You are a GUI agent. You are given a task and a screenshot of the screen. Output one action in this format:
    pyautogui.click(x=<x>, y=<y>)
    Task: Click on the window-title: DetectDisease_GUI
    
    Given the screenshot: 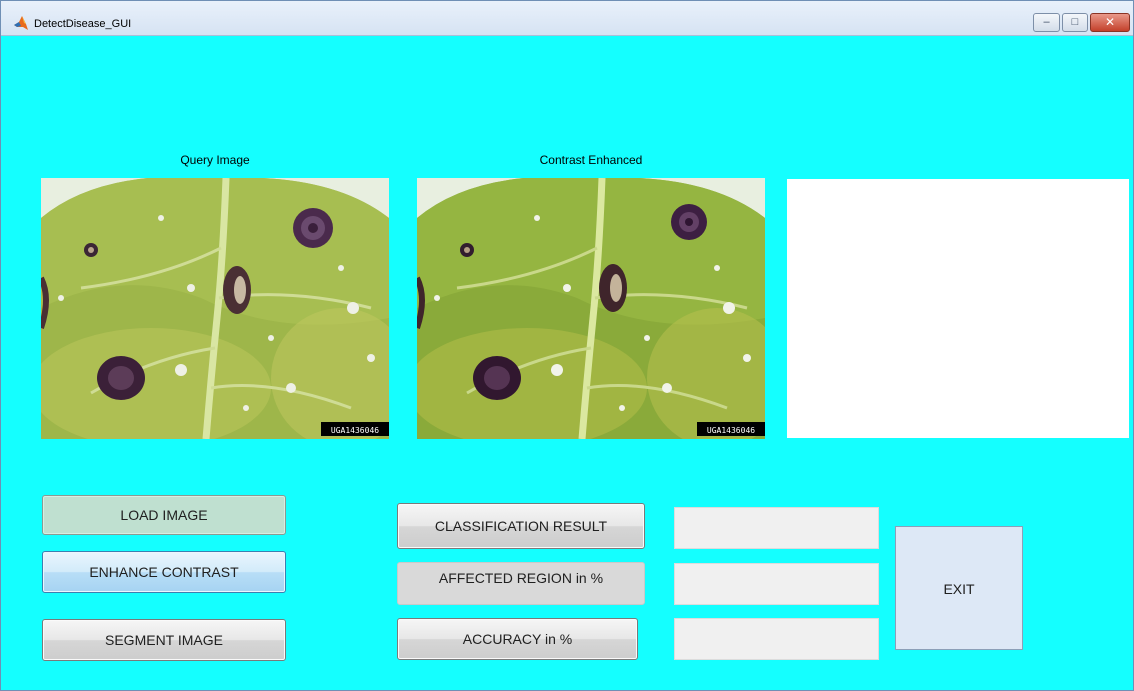 What is the action you would take?
    pyautogui.click(x=83, y=24)
    